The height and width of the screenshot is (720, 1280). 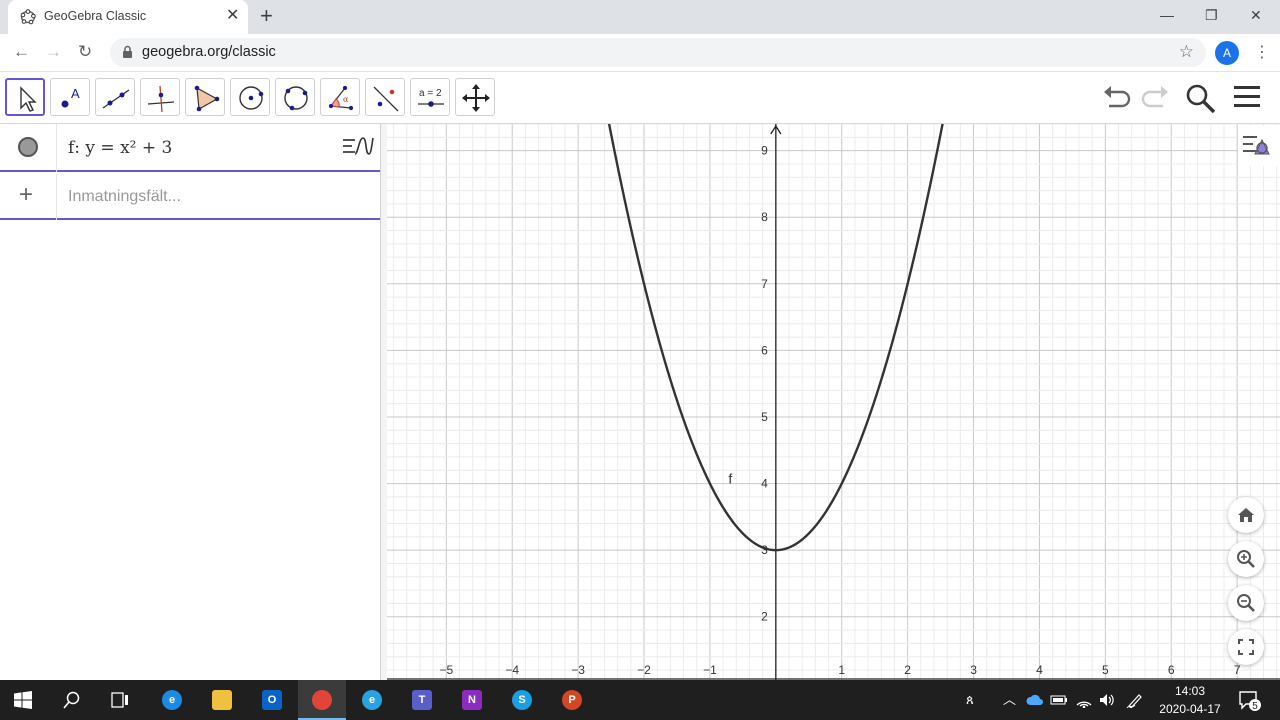 I want to click on algebra-expression: f: y = x² + 3, so click(x=120, y=148).